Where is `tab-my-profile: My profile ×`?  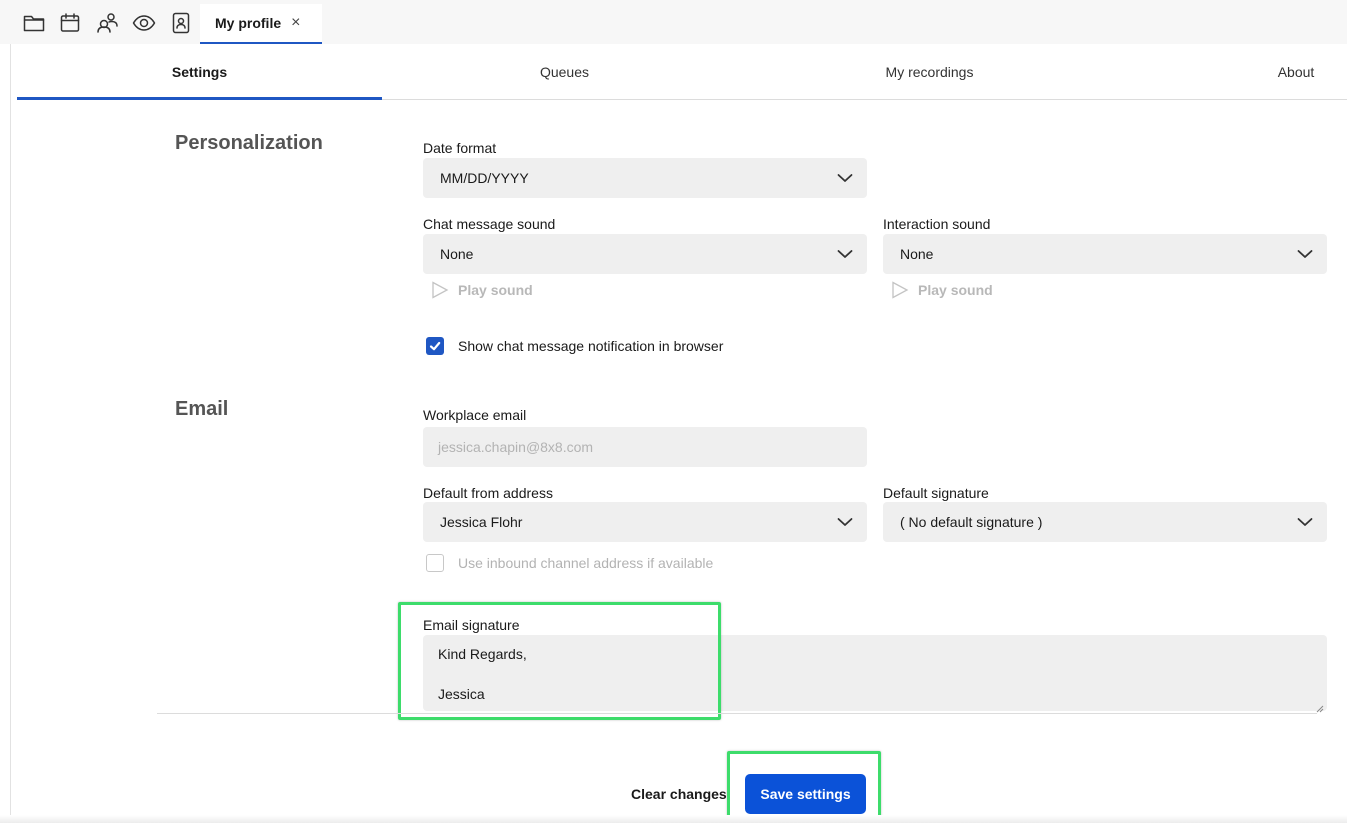 tab-my-profile: My profile × is located at coordinates (261, 24).